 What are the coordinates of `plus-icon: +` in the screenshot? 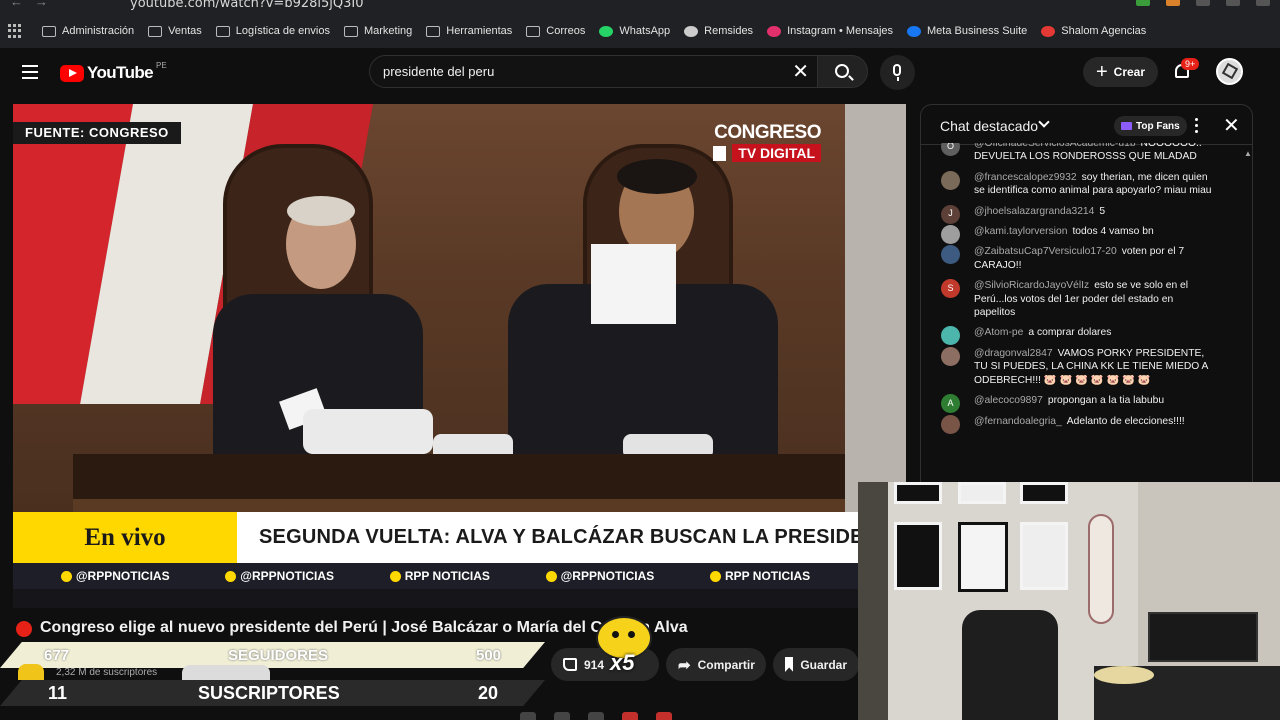 It's located at (1101, 72).